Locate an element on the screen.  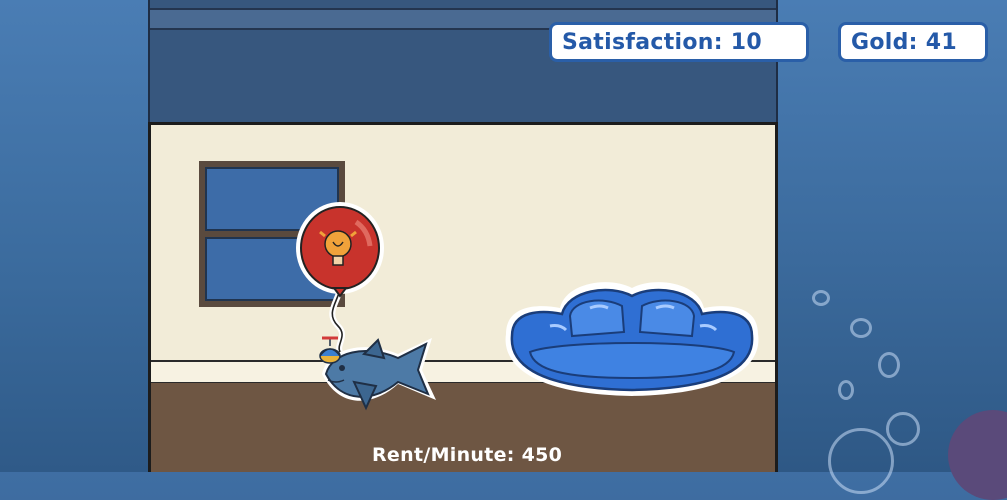
sofa-icon is located at coordinates (632, 336).